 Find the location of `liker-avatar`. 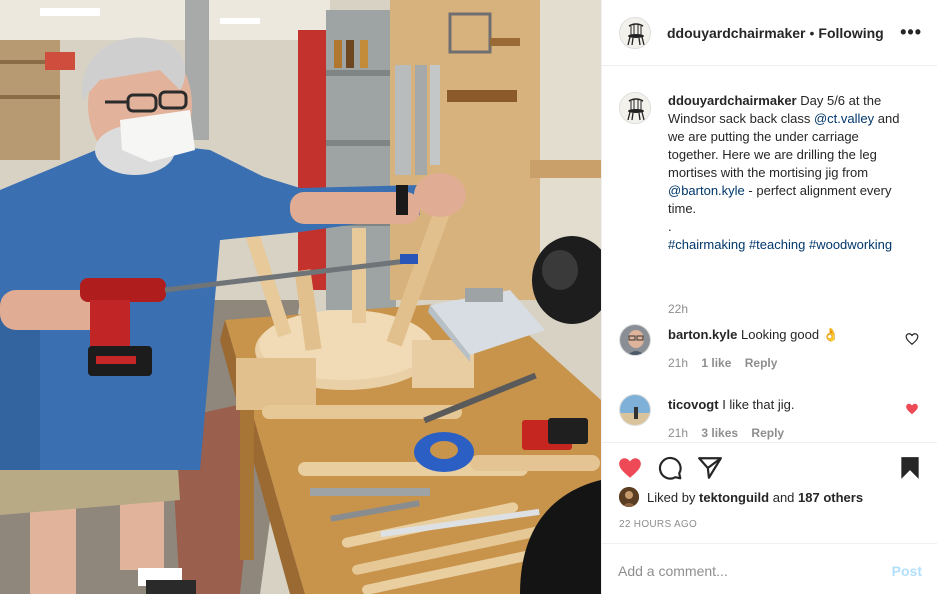

liker-avatar is located at coordinates (629, 497).